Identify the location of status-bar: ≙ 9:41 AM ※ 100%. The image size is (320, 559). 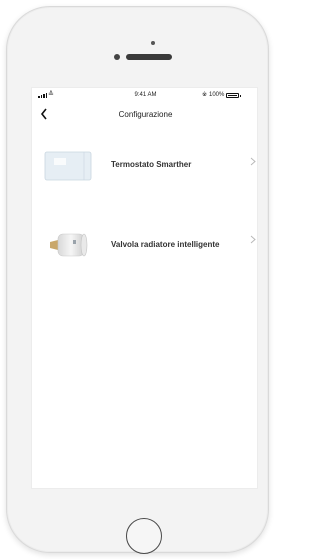
(145, 95).